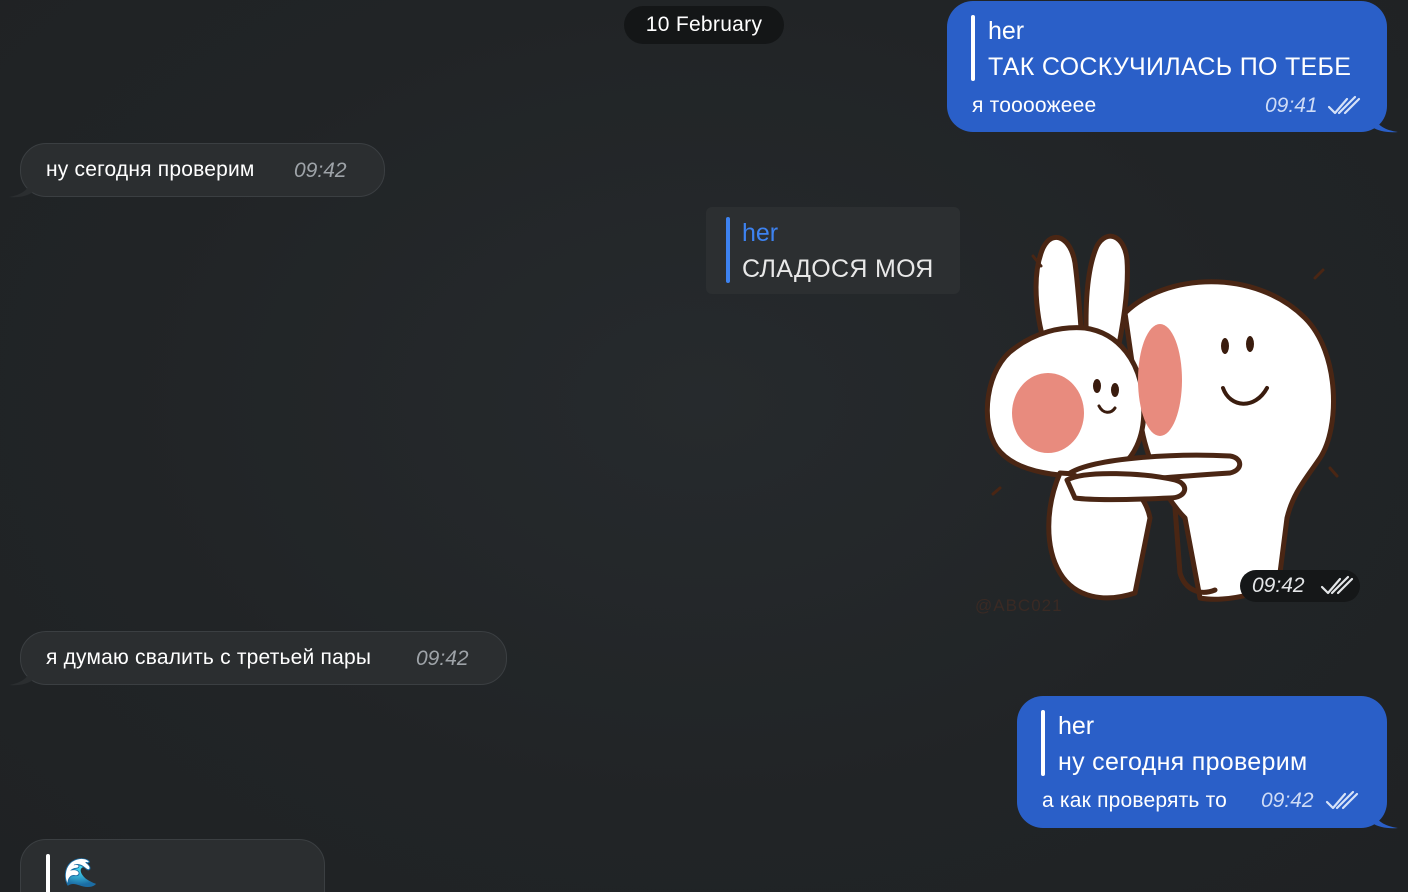  I want to click on message-text: а как проверять то, so click(1135, 800).